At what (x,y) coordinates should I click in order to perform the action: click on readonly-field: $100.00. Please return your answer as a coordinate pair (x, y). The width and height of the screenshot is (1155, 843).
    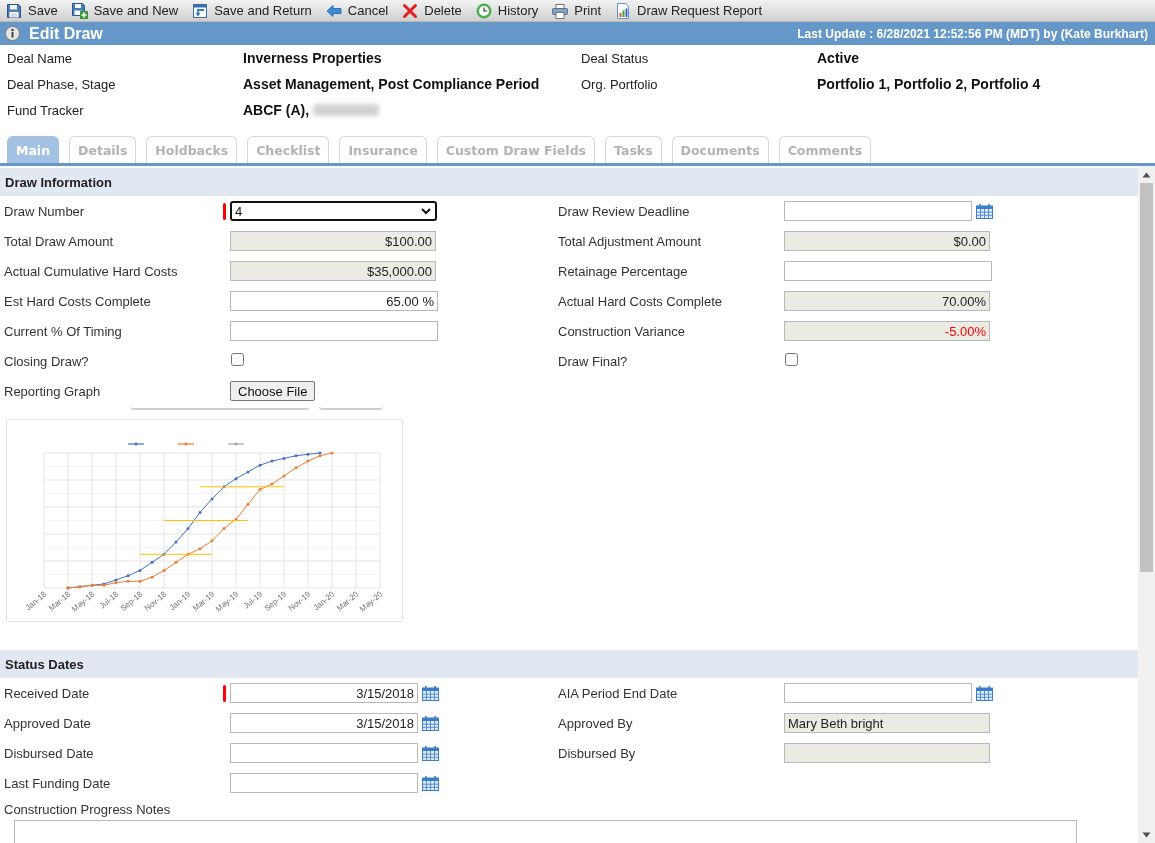
    Looking at the image, I should click on (333, 241).